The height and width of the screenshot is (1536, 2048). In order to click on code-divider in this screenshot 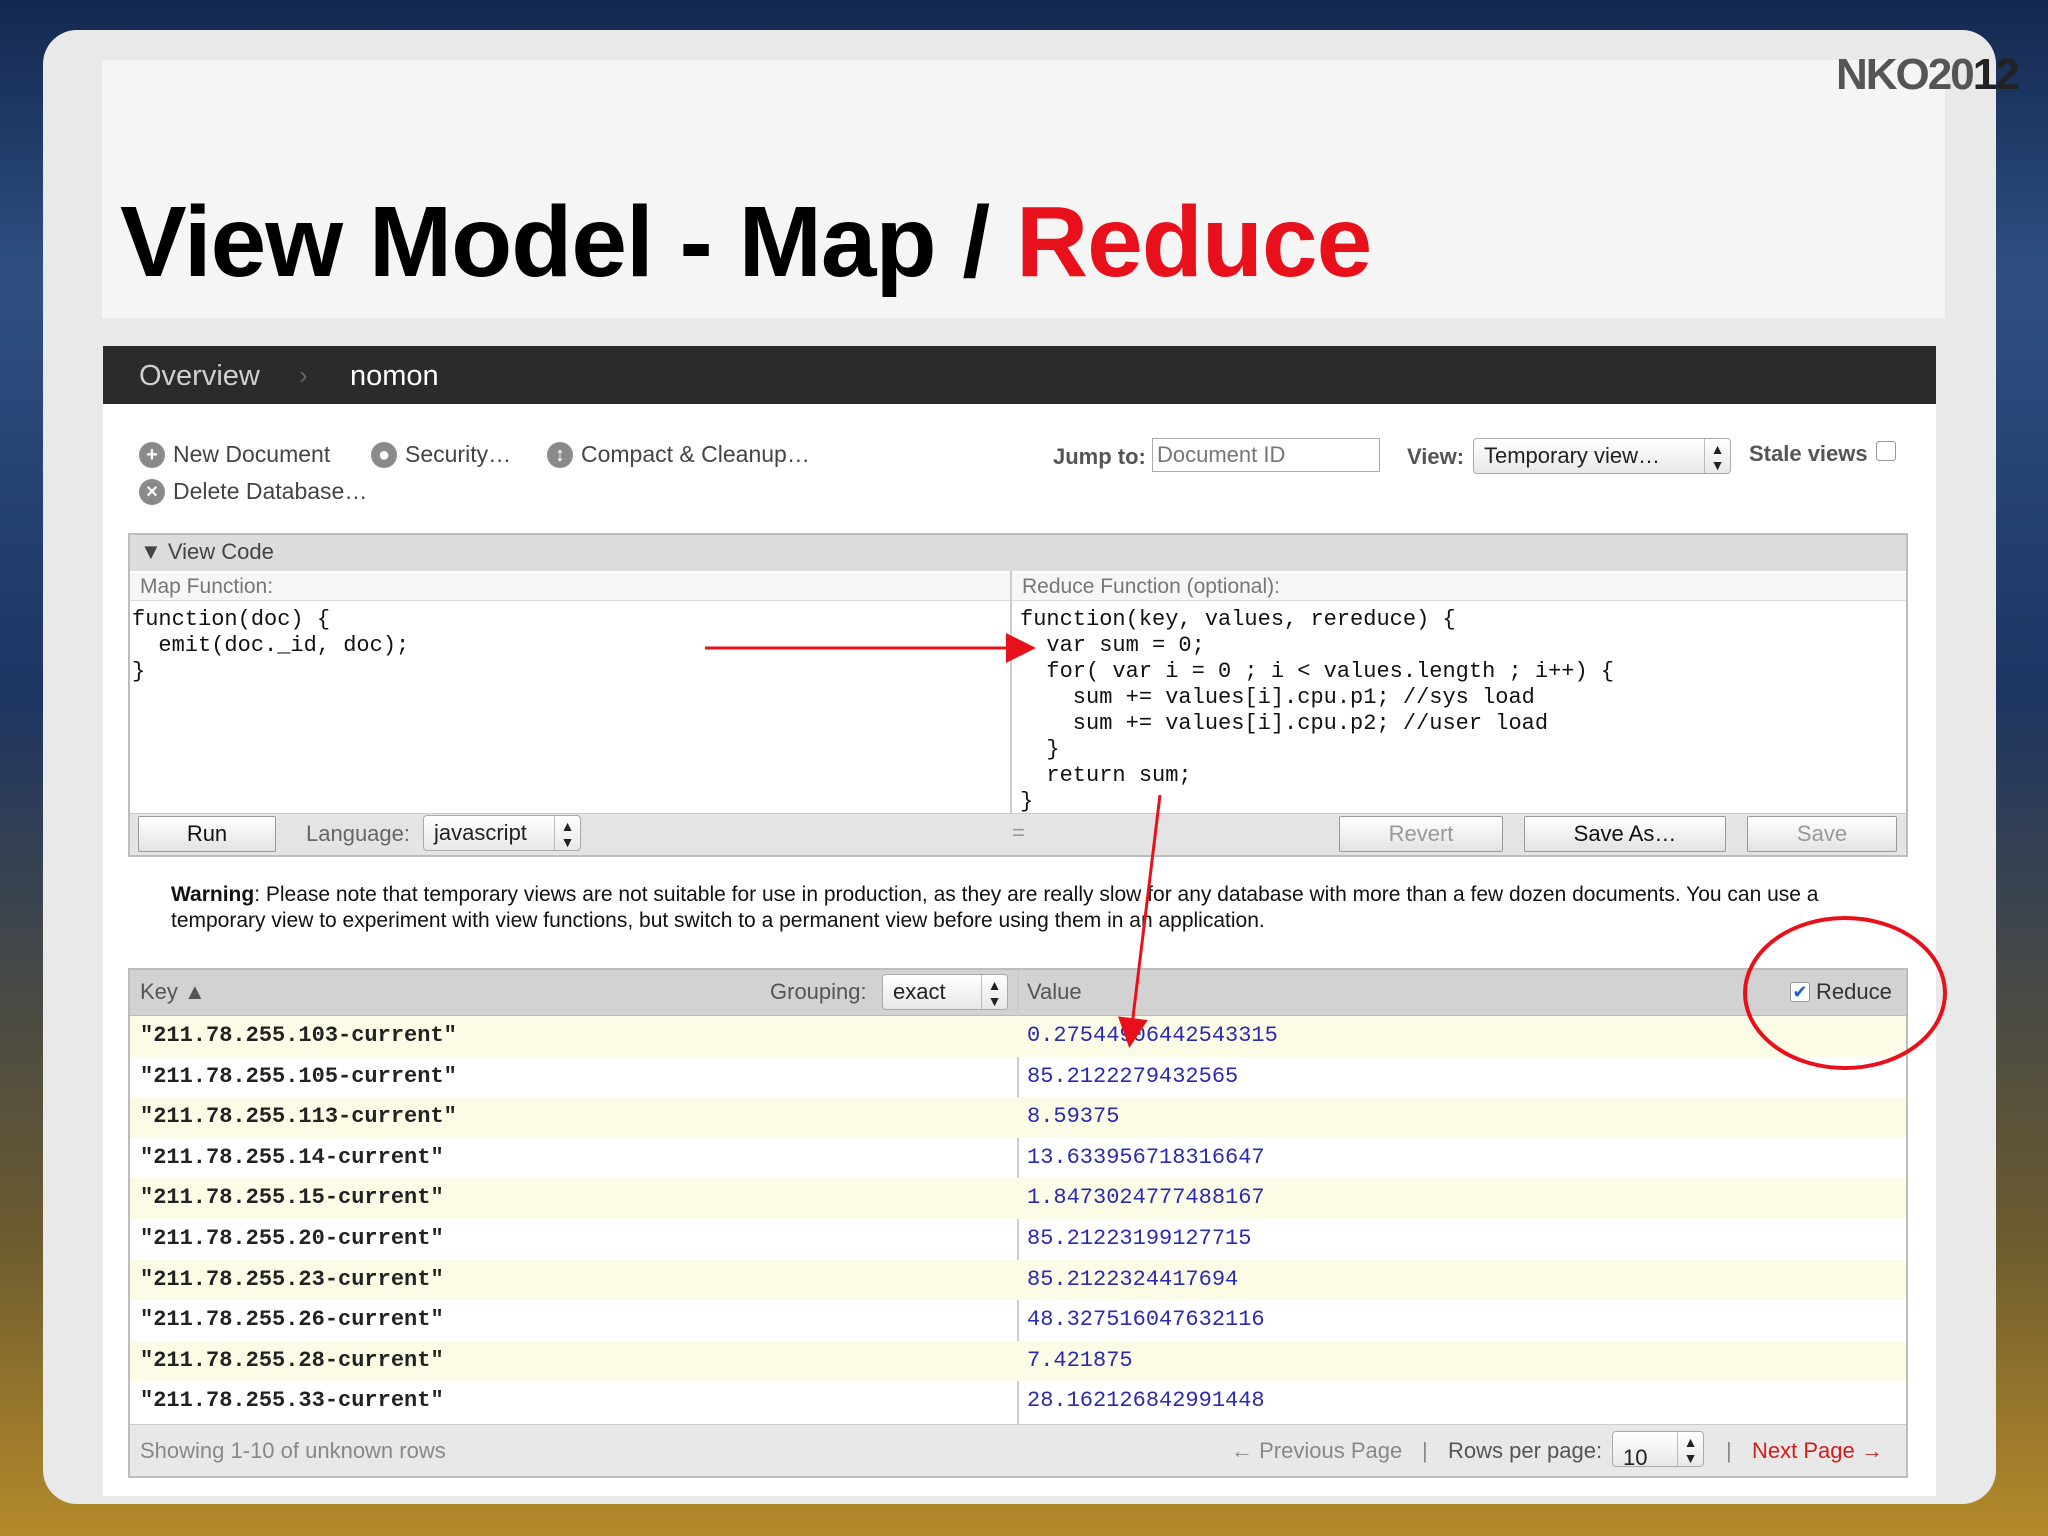, I will do `click(1011, 694)`.